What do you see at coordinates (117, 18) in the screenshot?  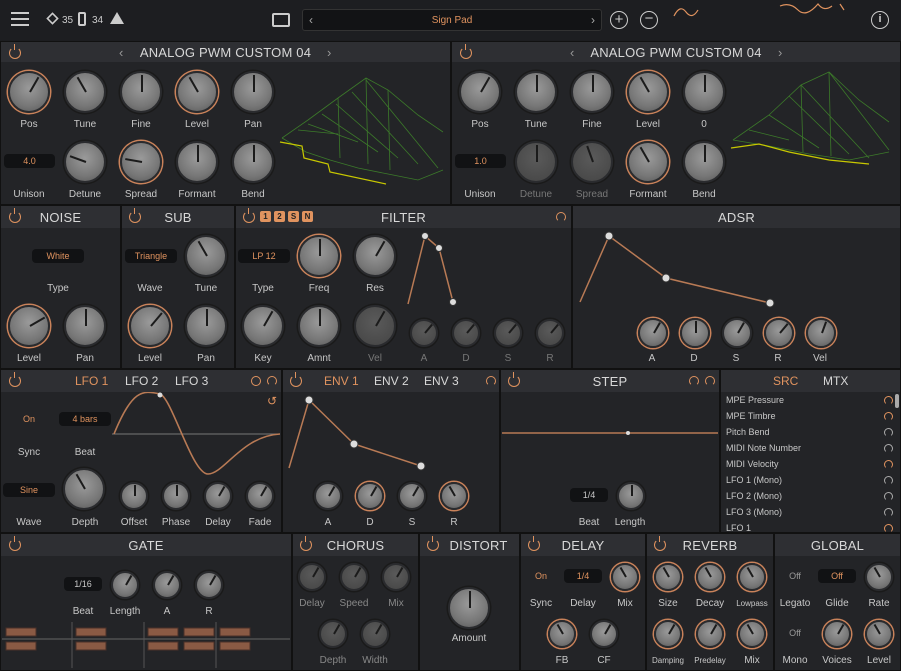 I see `warning-icon` at bounding box center [117, 18].